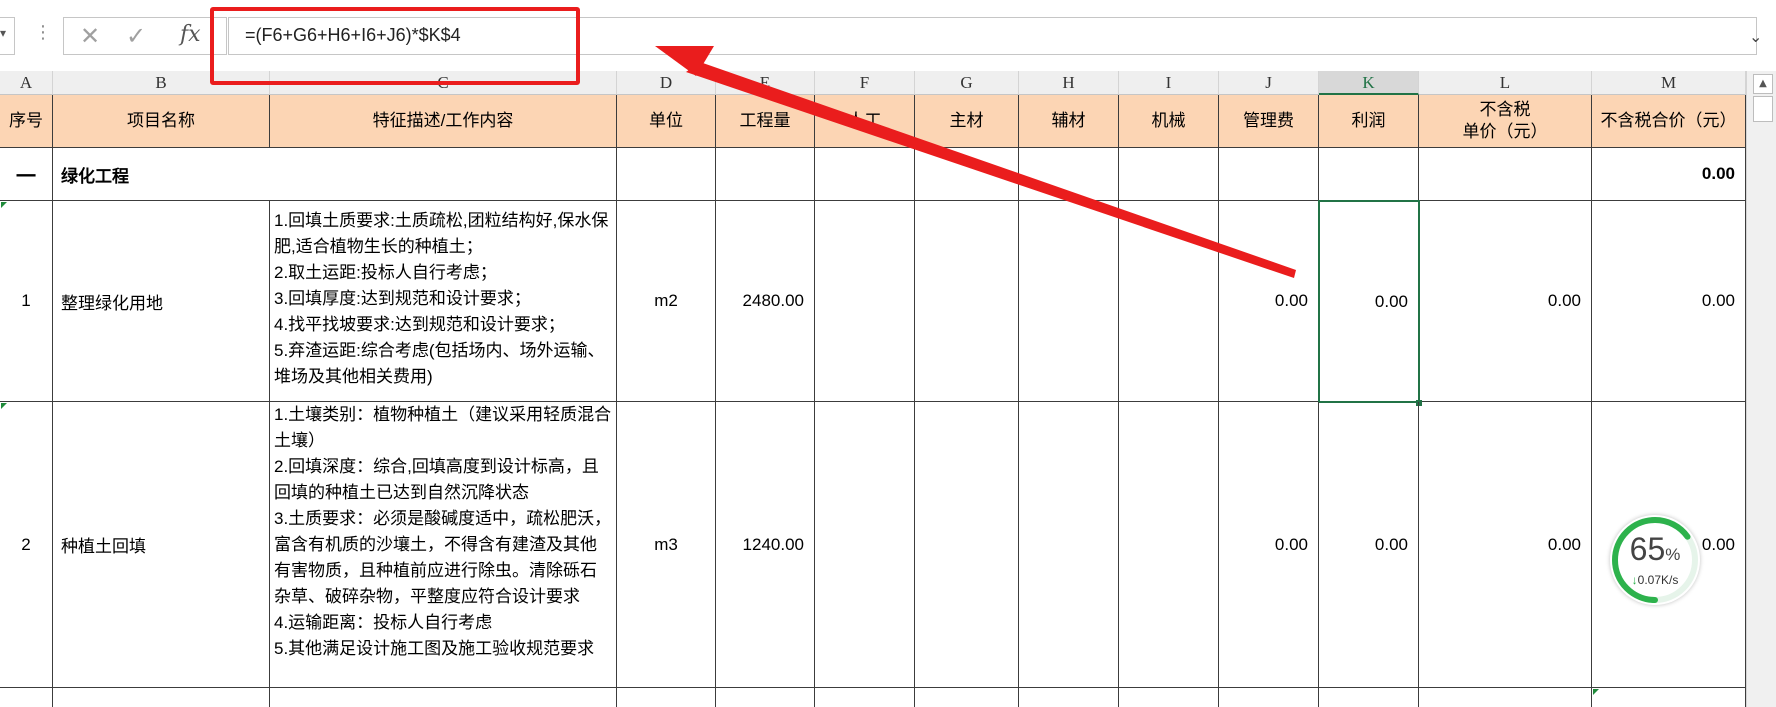 Image resolution: width=1776 pixels, height=707 pixels. Describe the element at coordinates (666, 301) in the screenshot. I see `row-1-unit: m2` at that location.